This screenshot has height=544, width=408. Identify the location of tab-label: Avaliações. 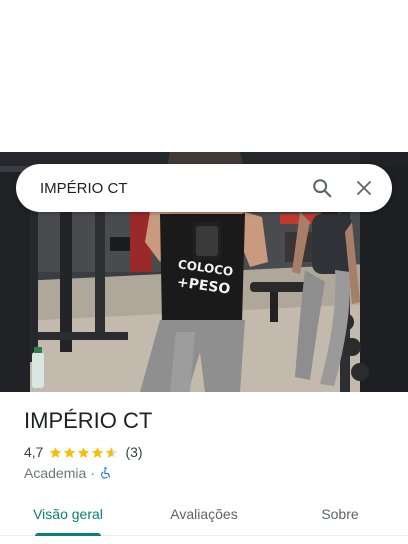
(204, 514).